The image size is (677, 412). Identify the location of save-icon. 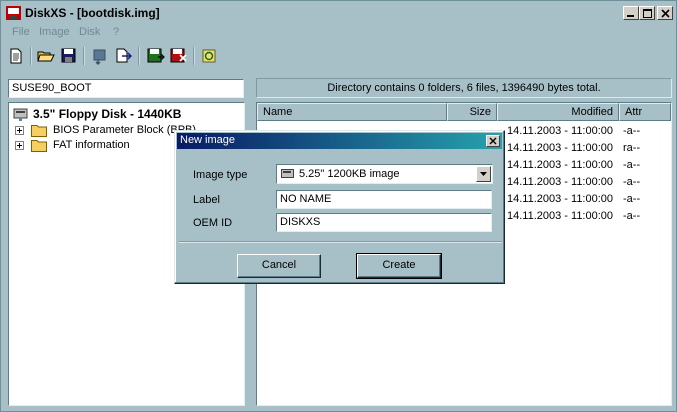
(68, 55).